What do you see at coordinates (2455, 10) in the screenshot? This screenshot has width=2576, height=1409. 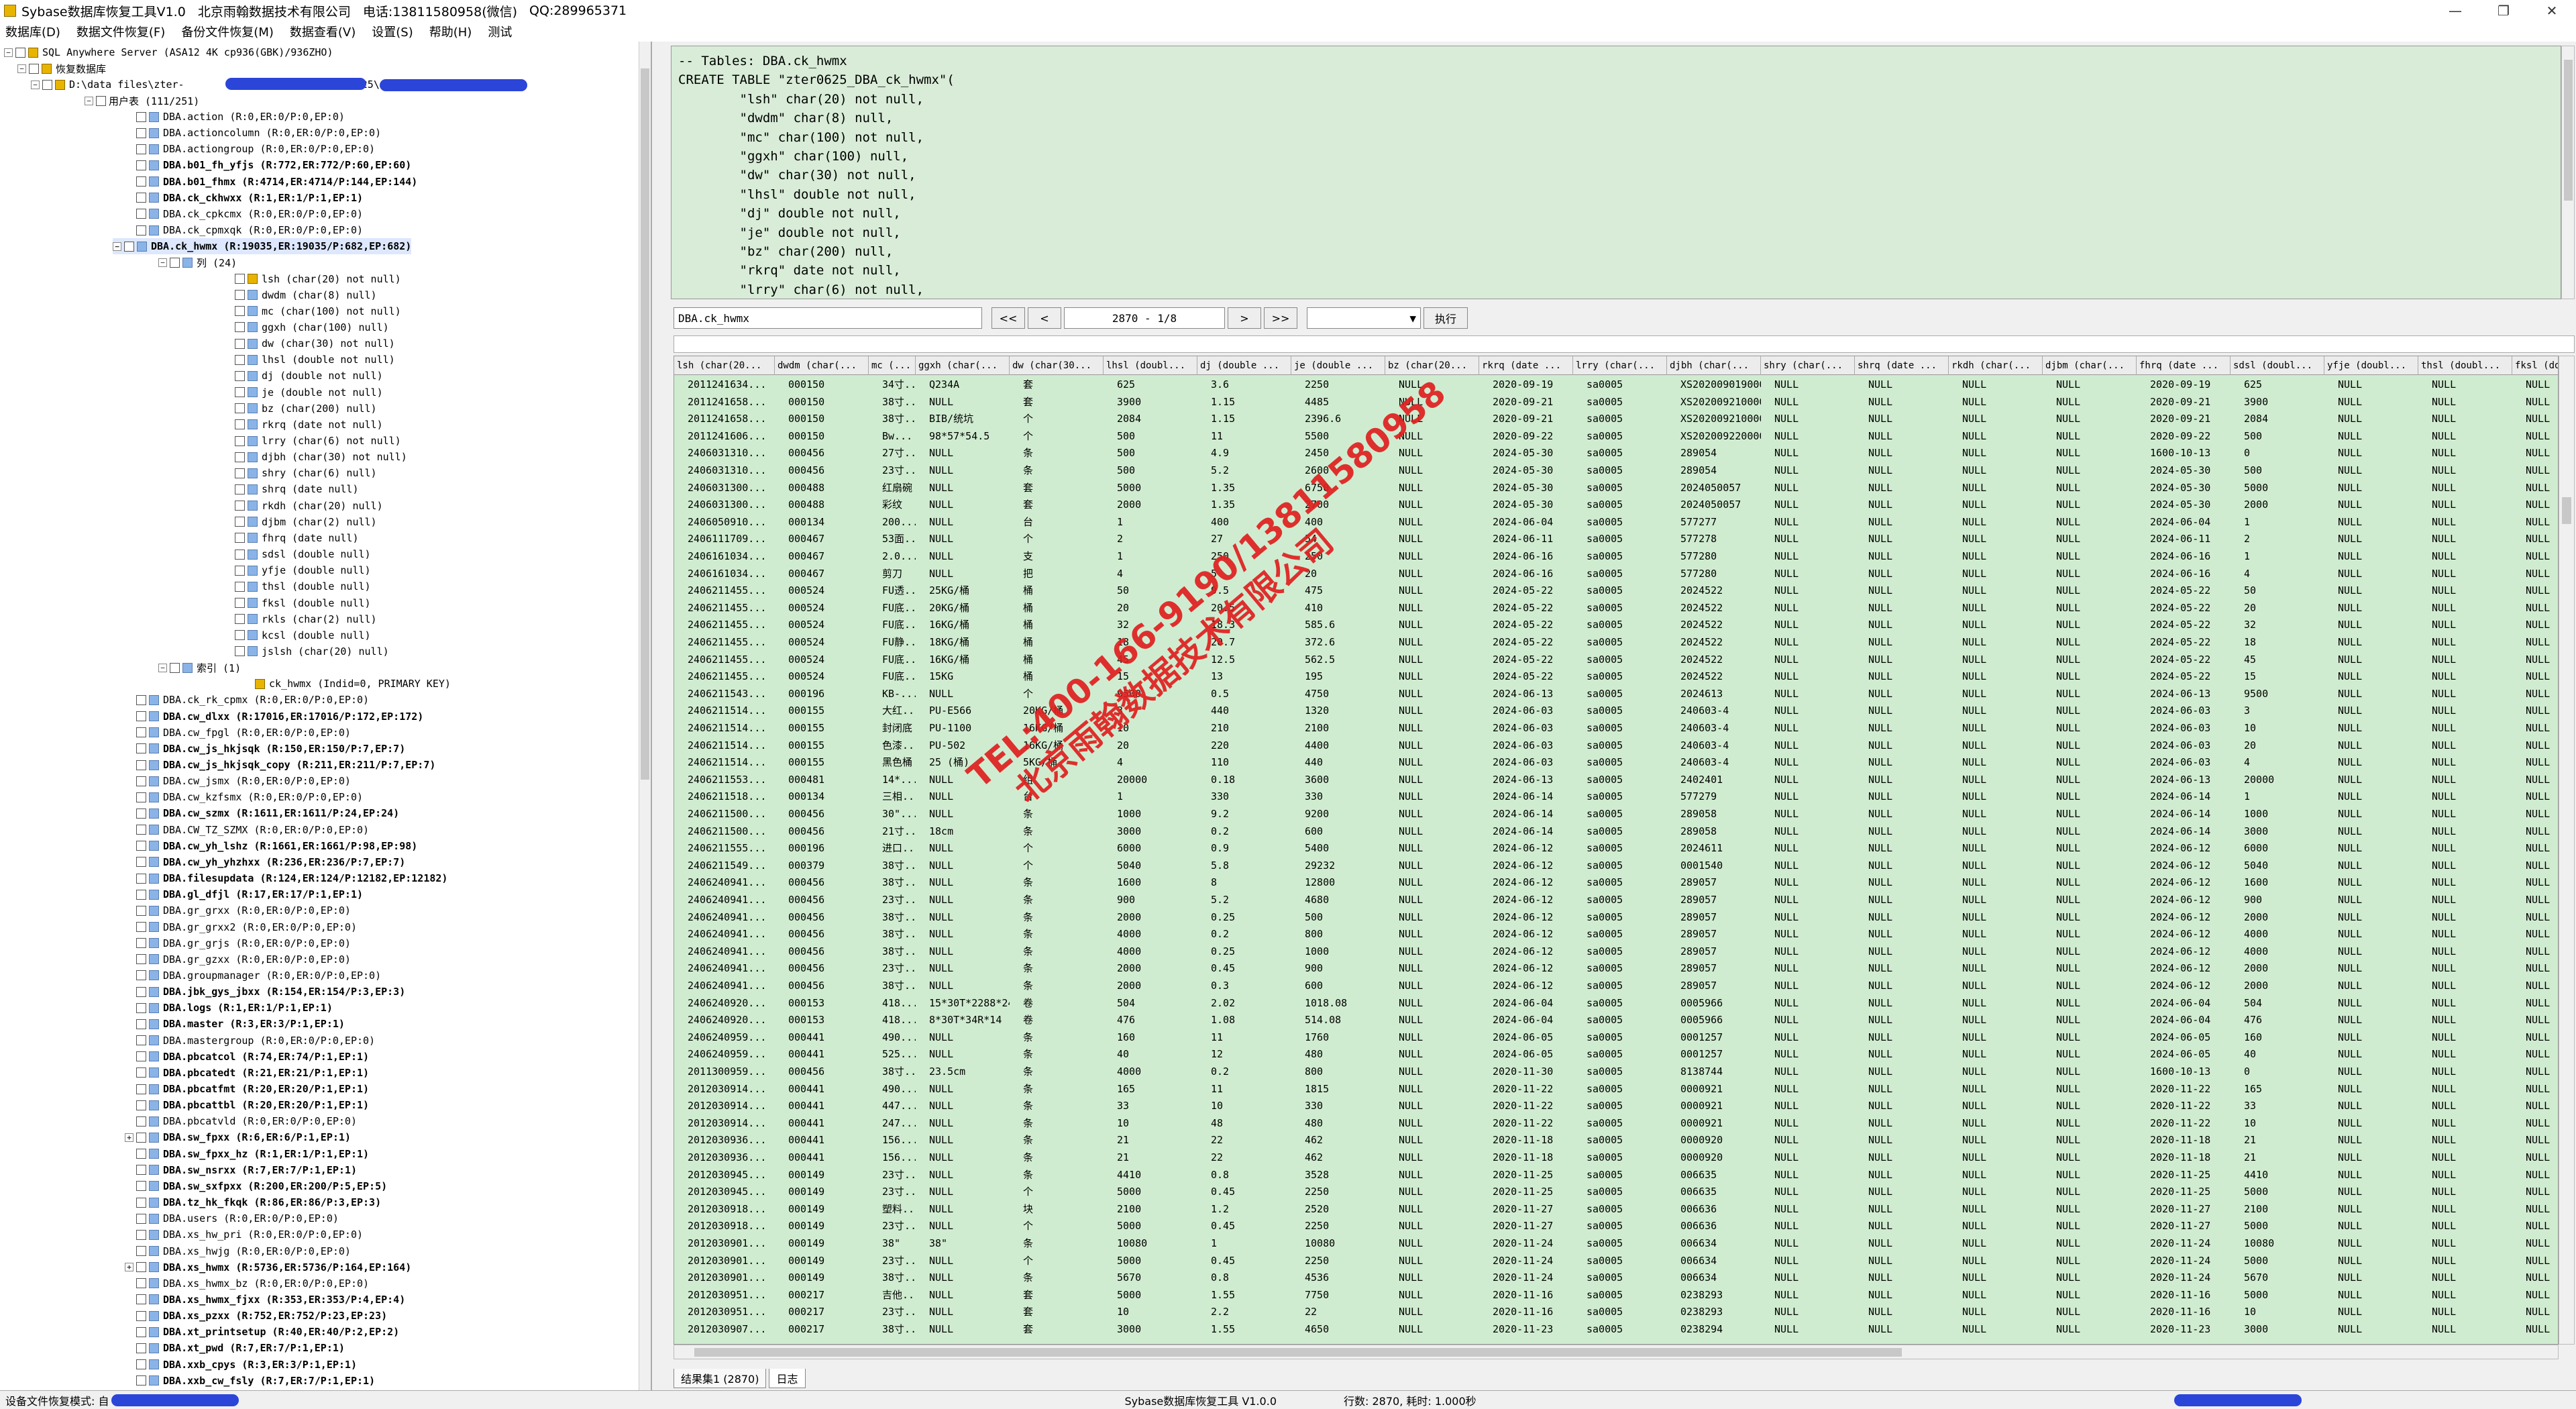 I see `minimize-icon: —` at bounding box center [2455, 10].